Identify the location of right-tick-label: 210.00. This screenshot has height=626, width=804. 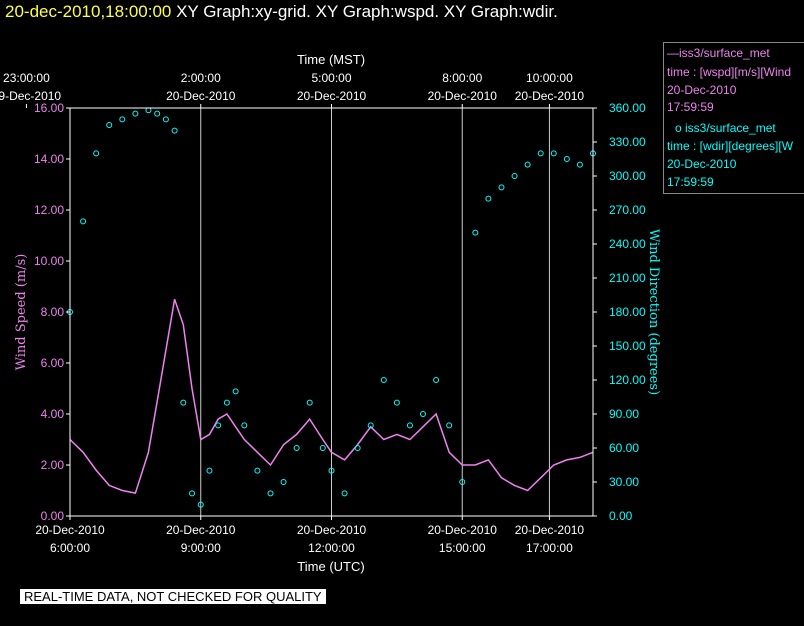
(627, 278).